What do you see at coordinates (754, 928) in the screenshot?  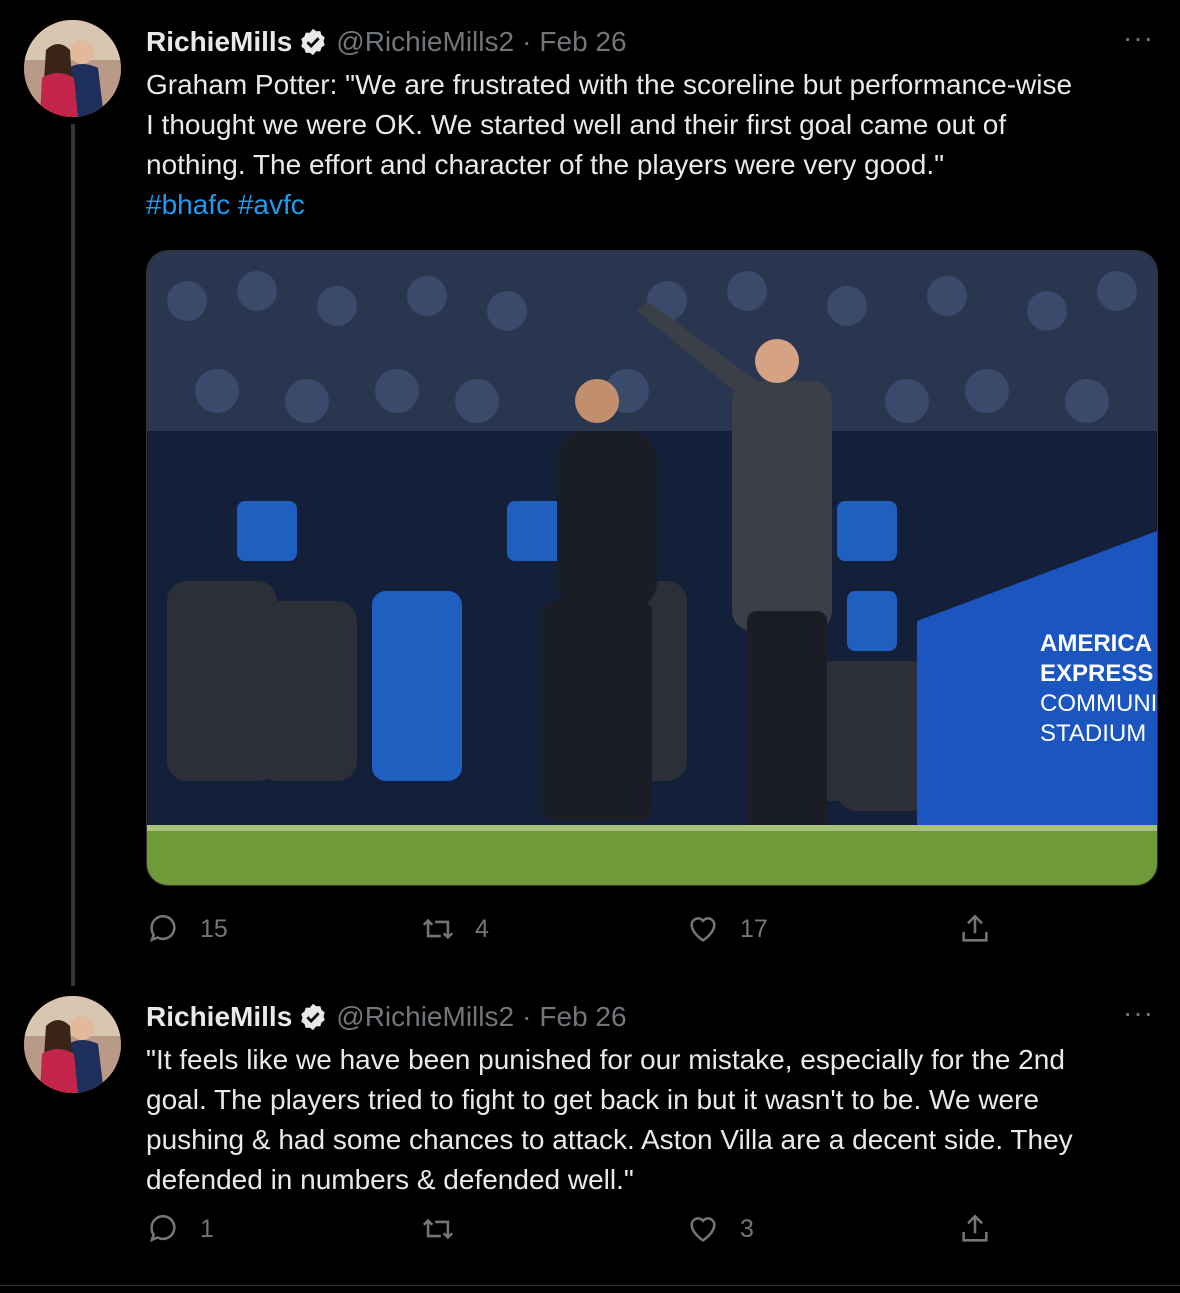 I see `like-count: 17` at bounding box center [754, 928].